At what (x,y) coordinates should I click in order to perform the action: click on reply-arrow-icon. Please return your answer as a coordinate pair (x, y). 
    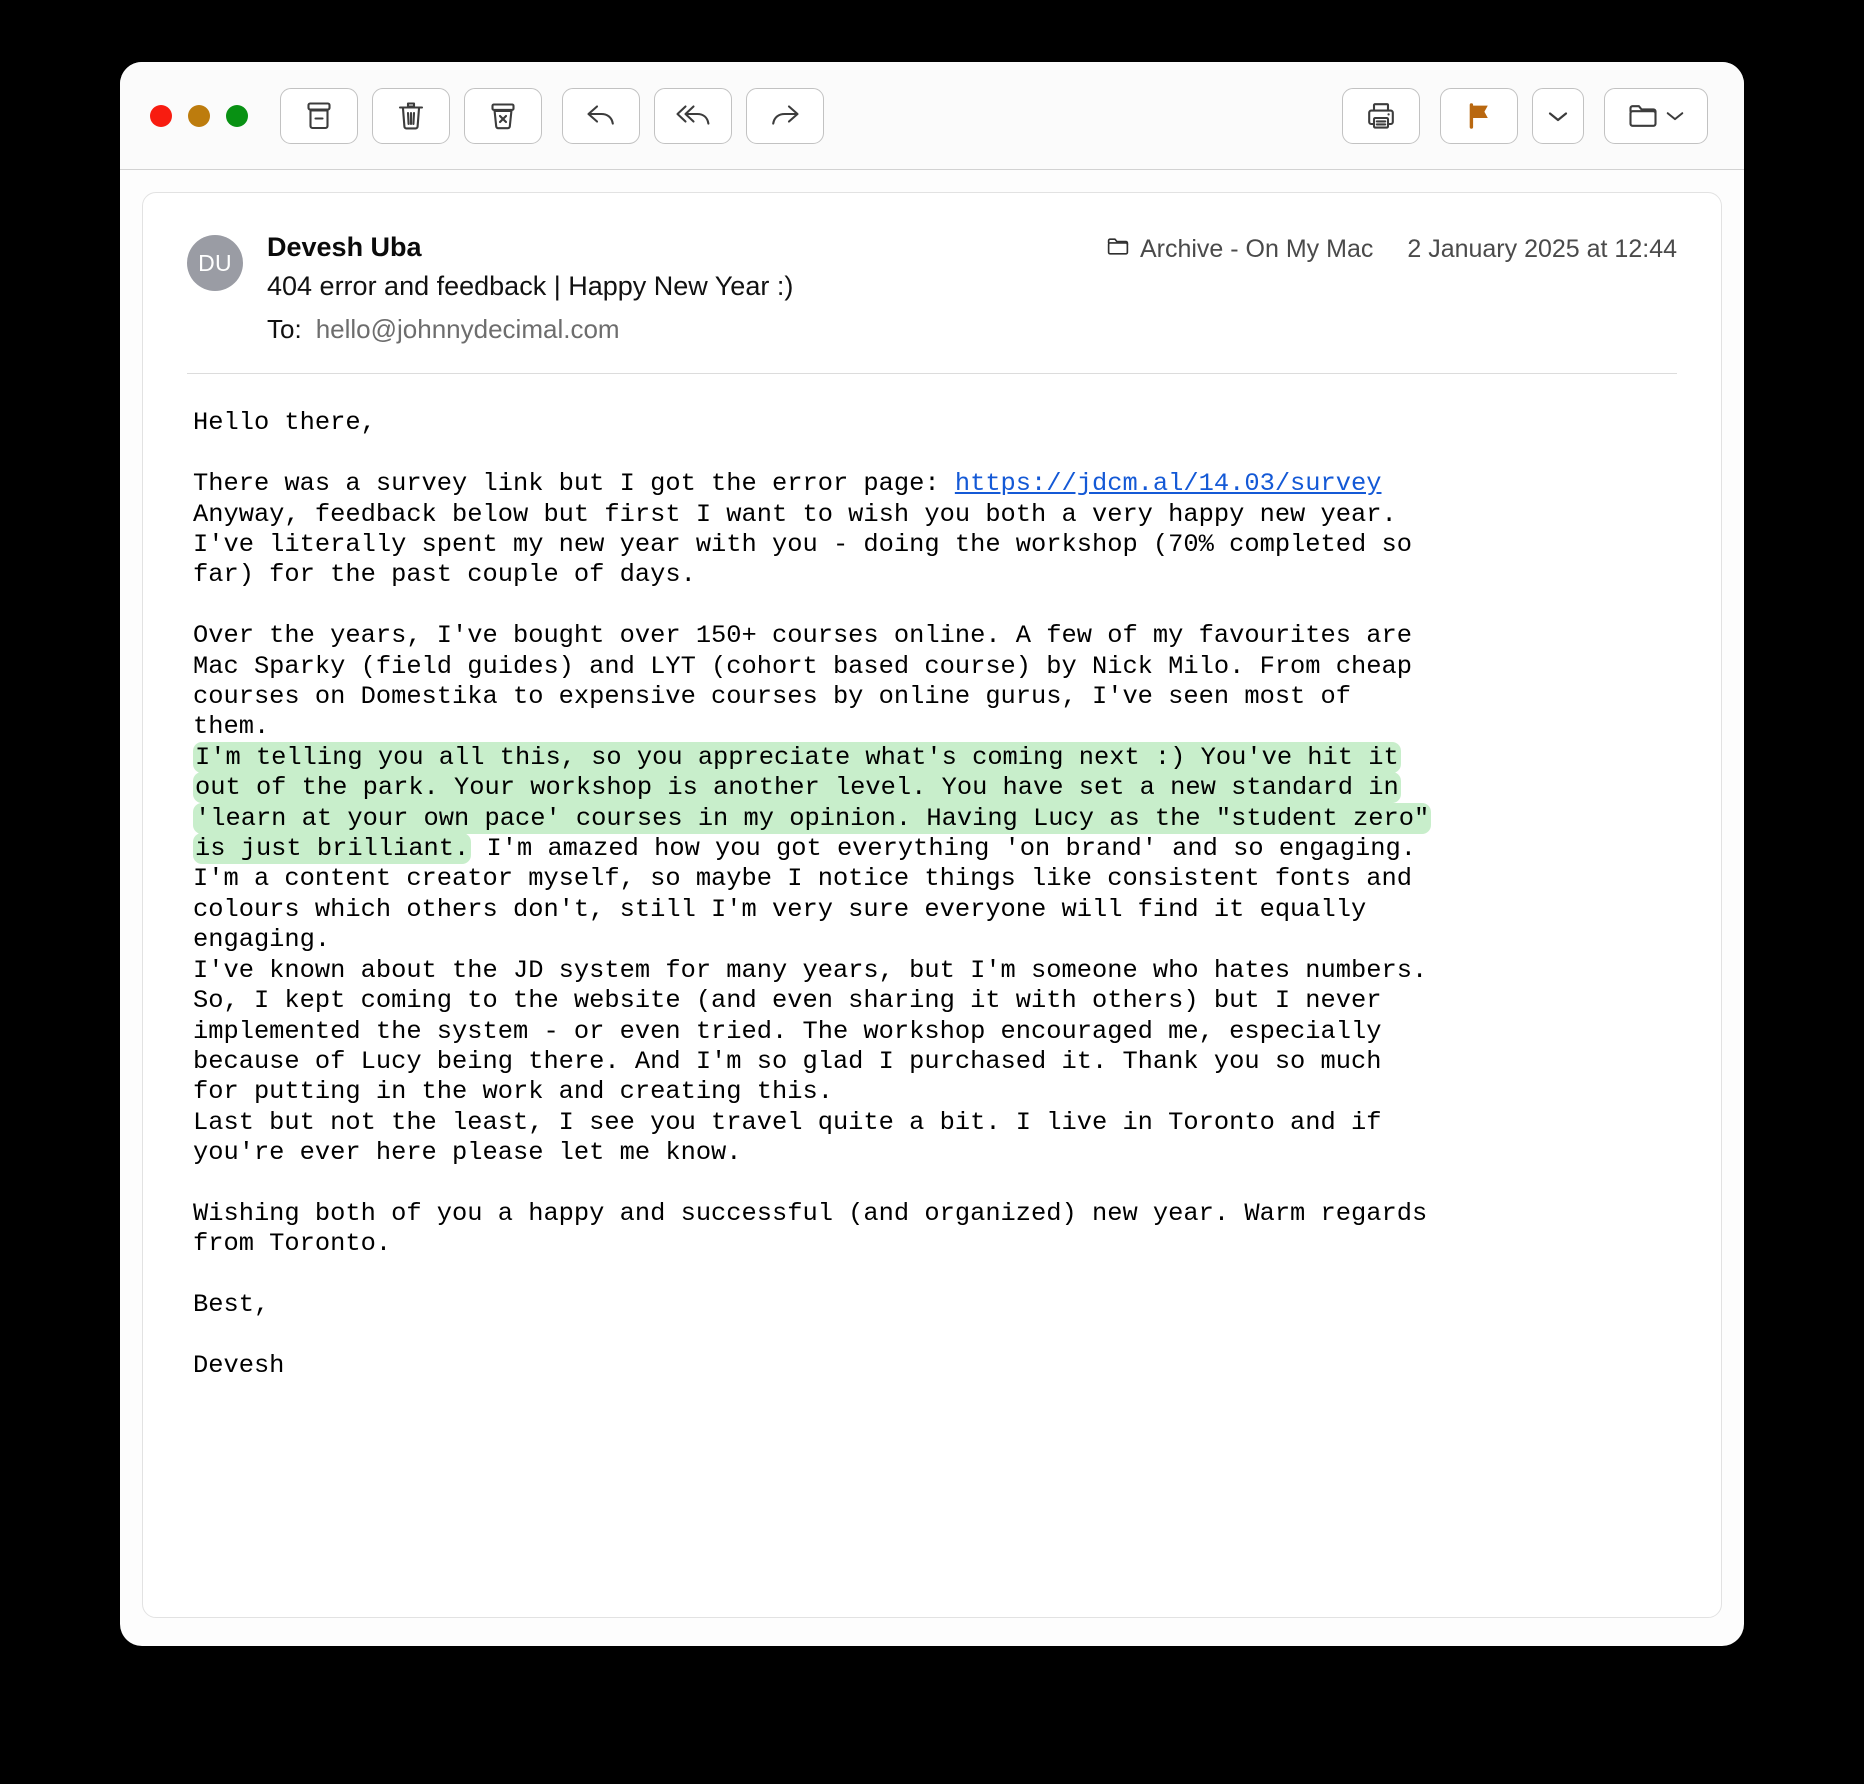
    Looking at the image, I should click on (601, 116).